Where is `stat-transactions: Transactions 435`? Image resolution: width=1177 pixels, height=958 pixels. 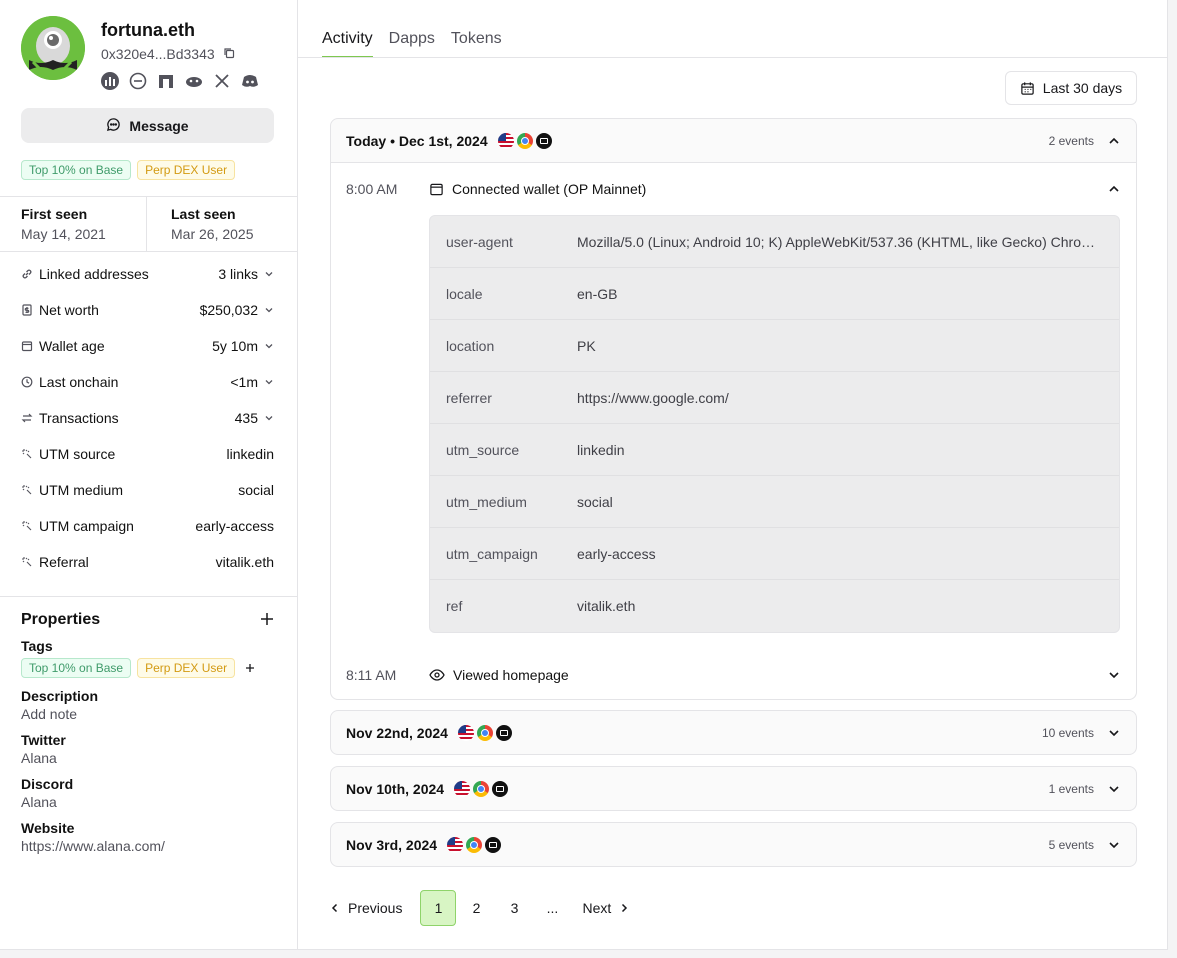
stat-transactions: Transactions 435 is located at coordinates (147, 418).